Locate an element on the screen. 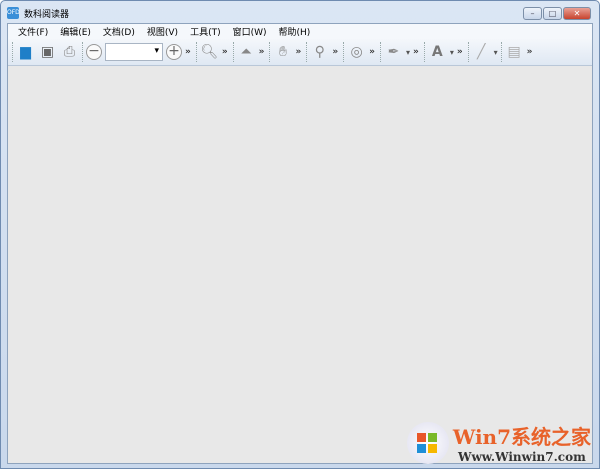  open-icon: ▆ is located at coordinates (25, 52).